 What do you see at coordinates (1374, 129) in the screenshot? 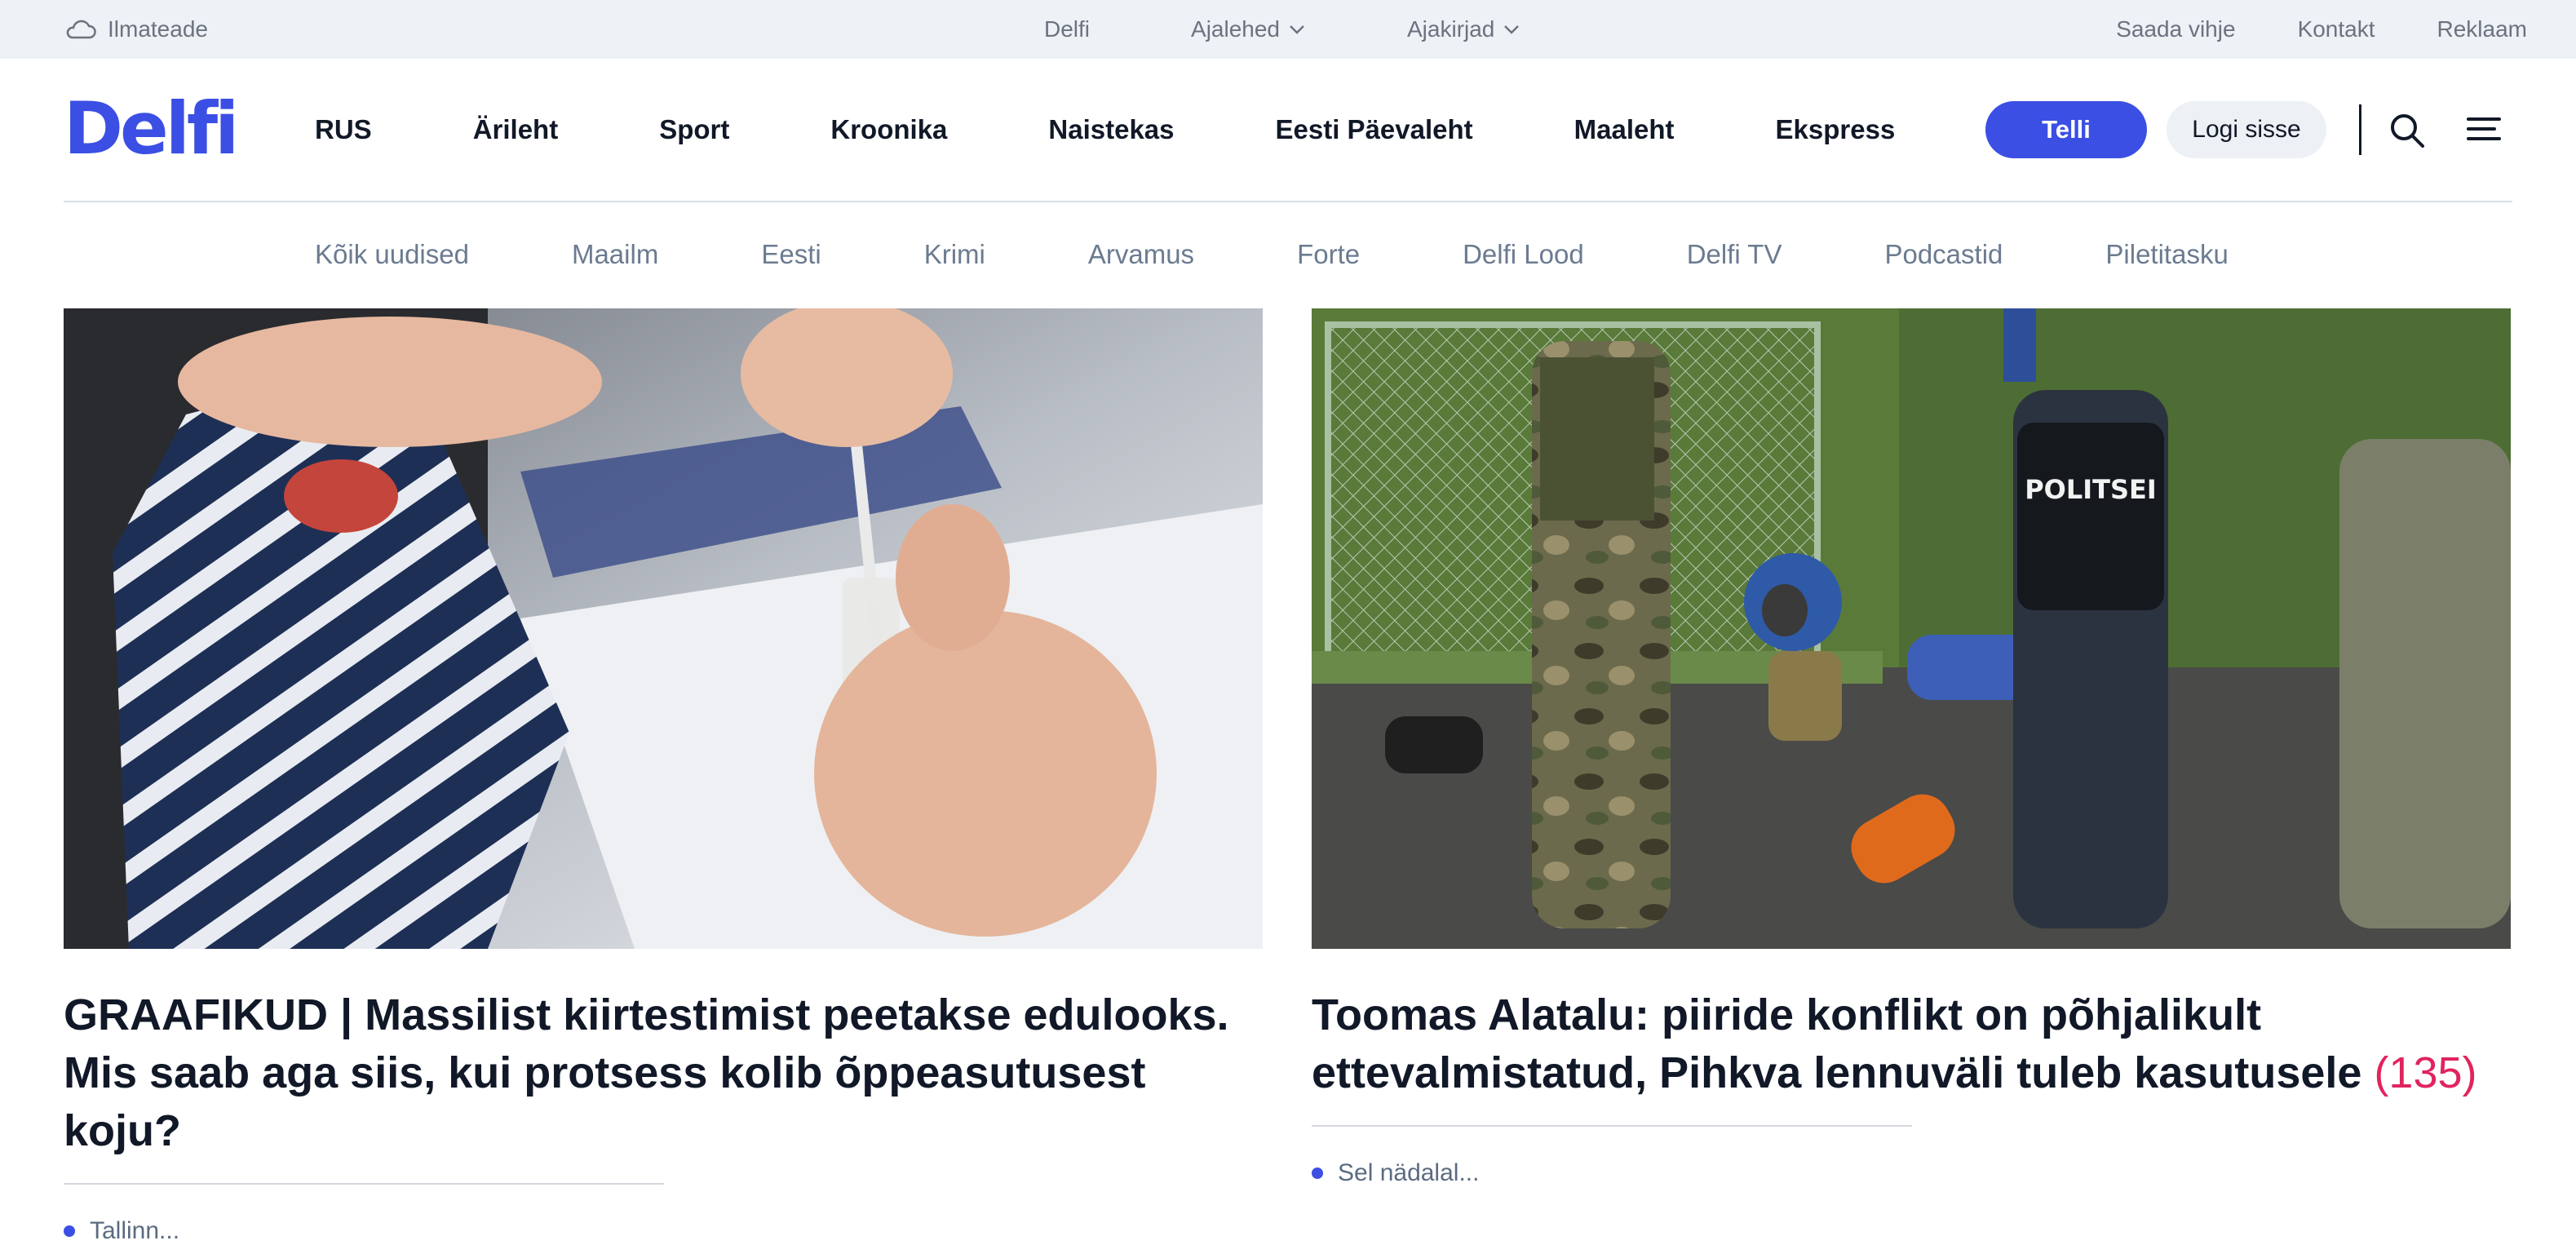
I see `nav-item-eesti-paevaleht: Eesti Päevaleht` at bounding box center [1374, 129].